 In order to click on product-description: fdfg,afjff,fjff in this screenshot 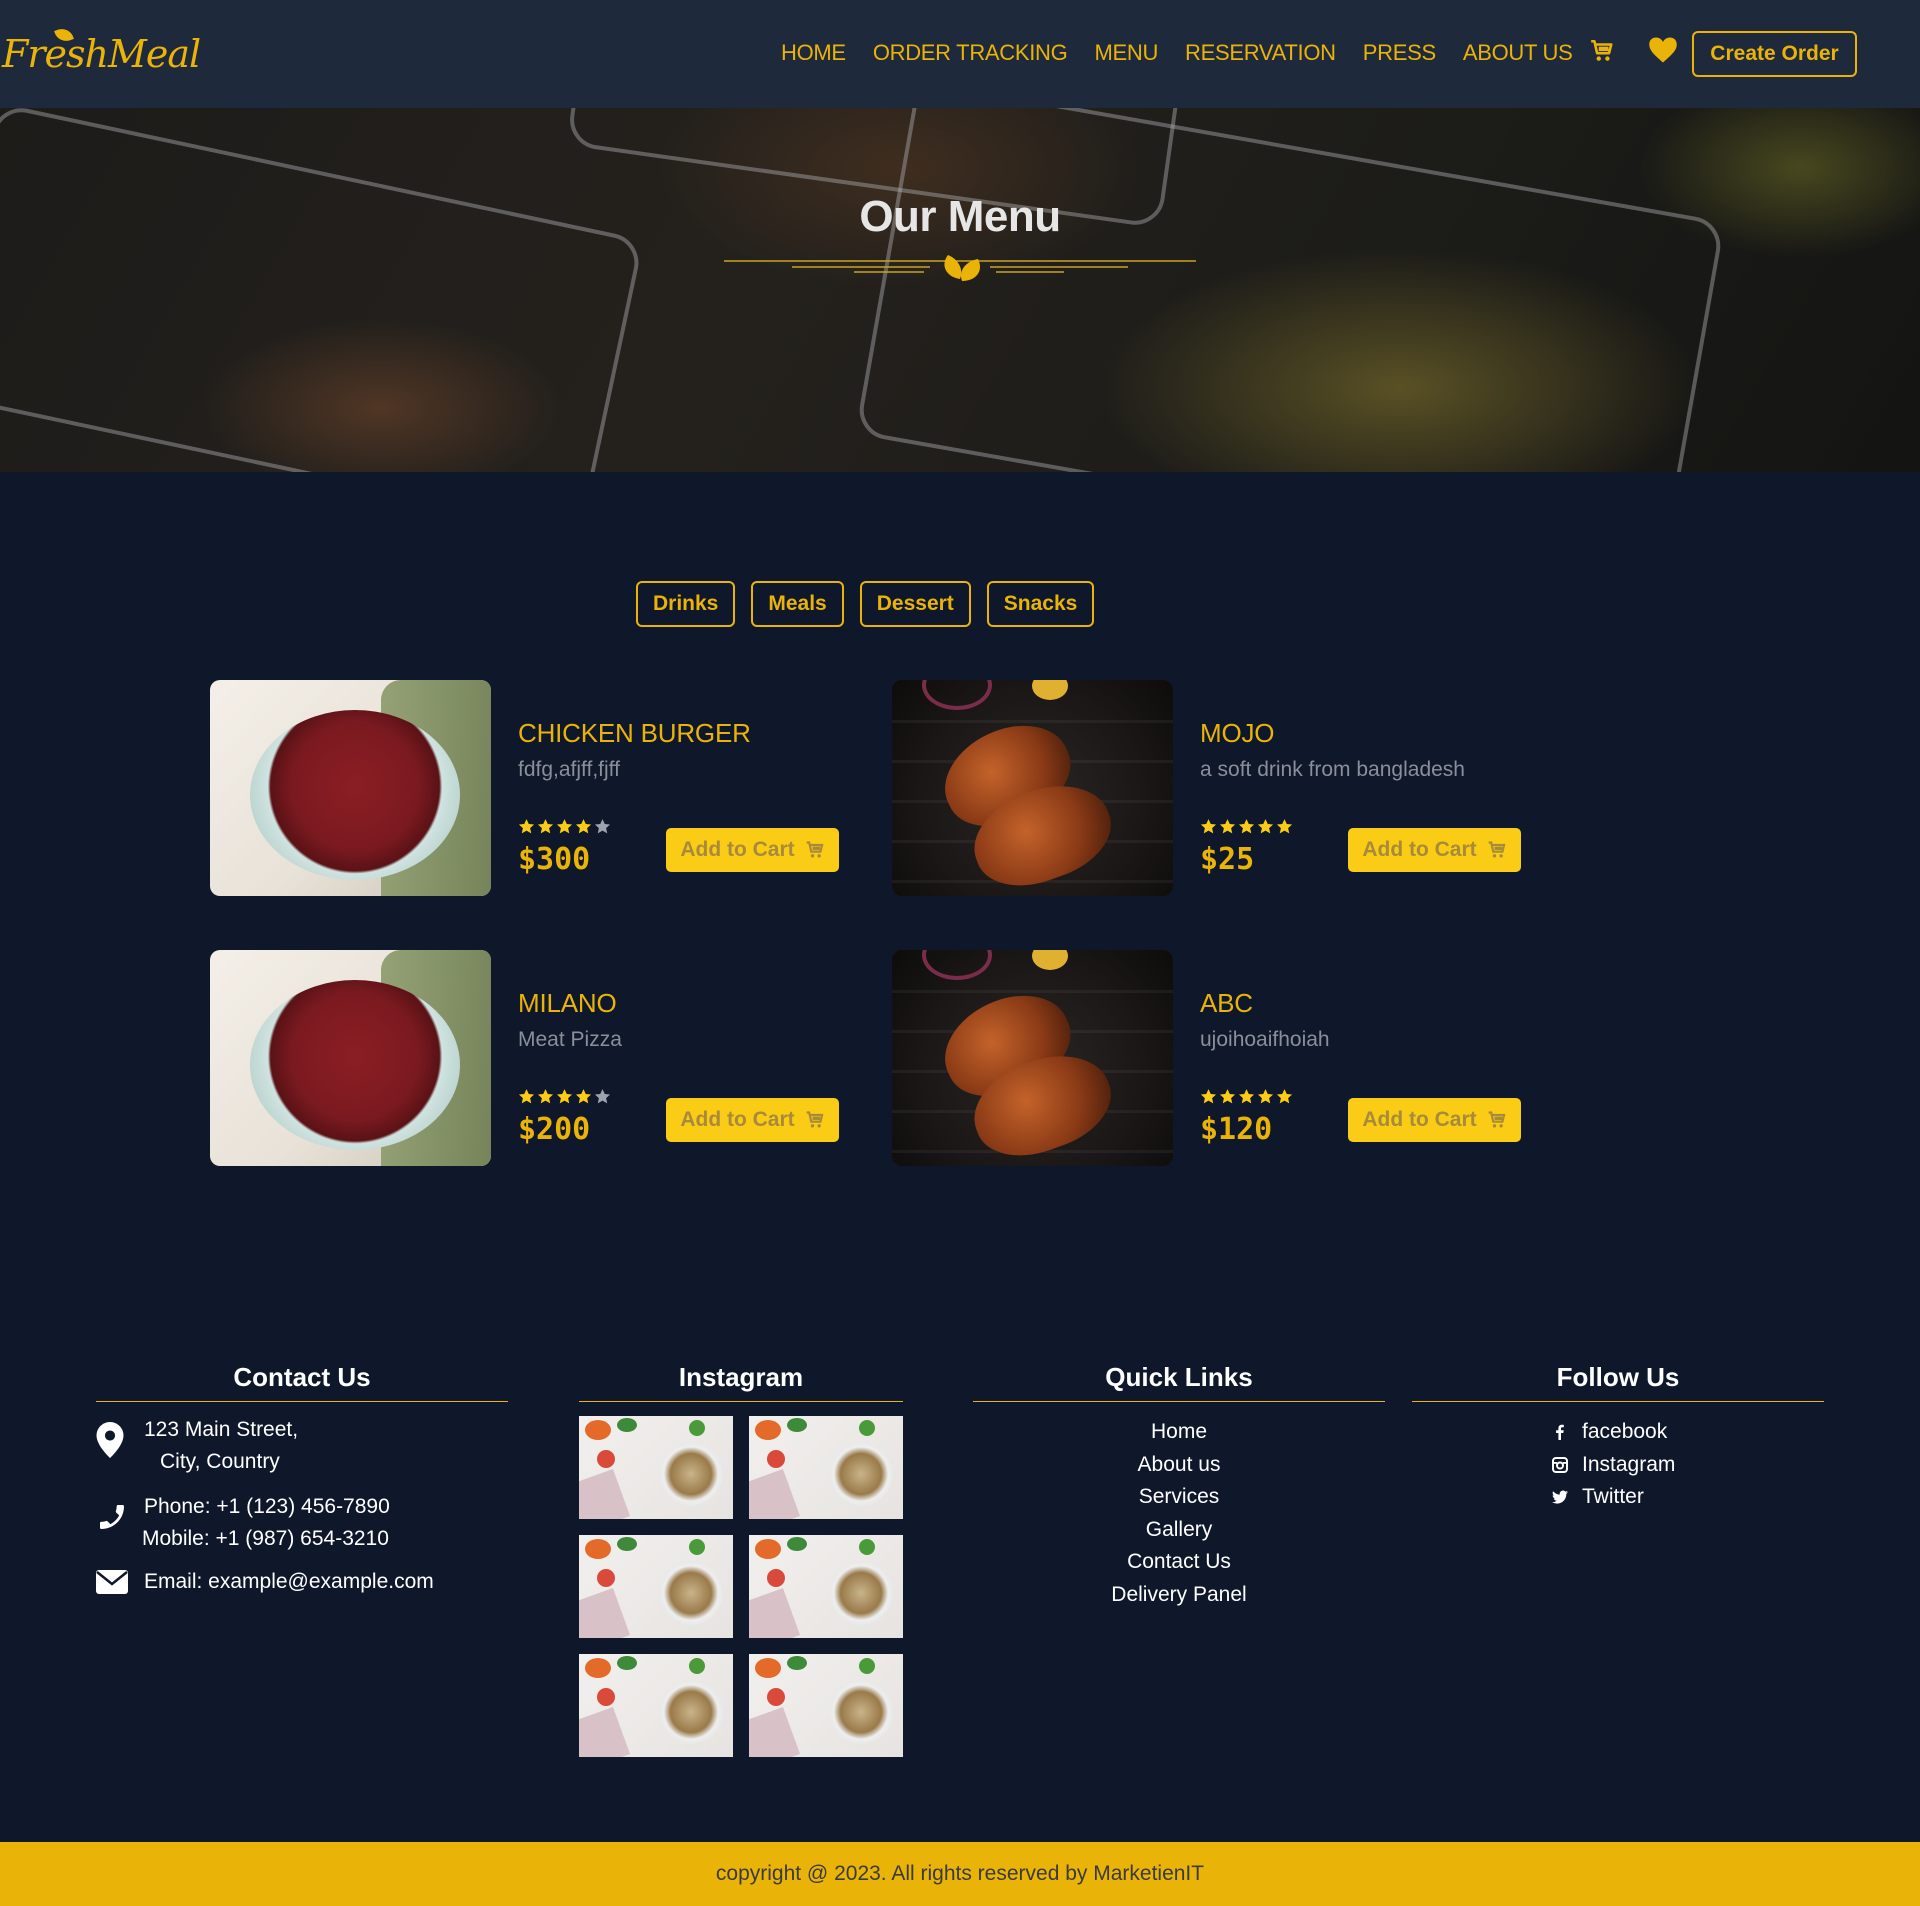, I will do `click(569, 769)`.